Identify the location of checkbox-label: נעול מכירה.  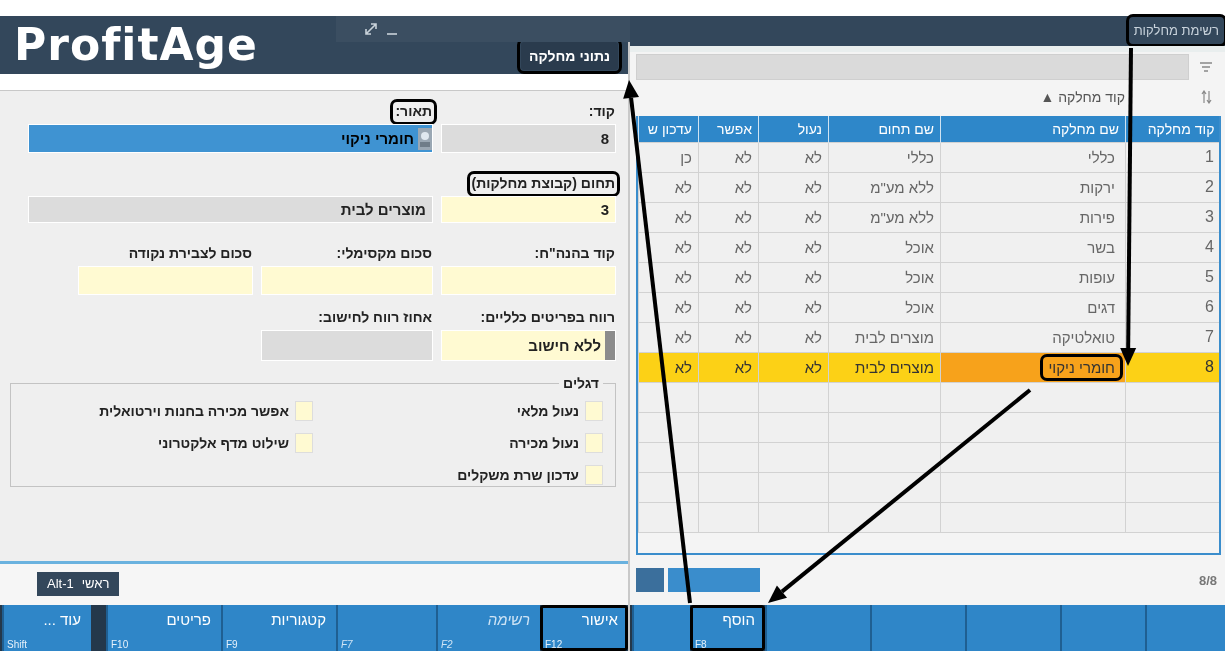
(544, 443).